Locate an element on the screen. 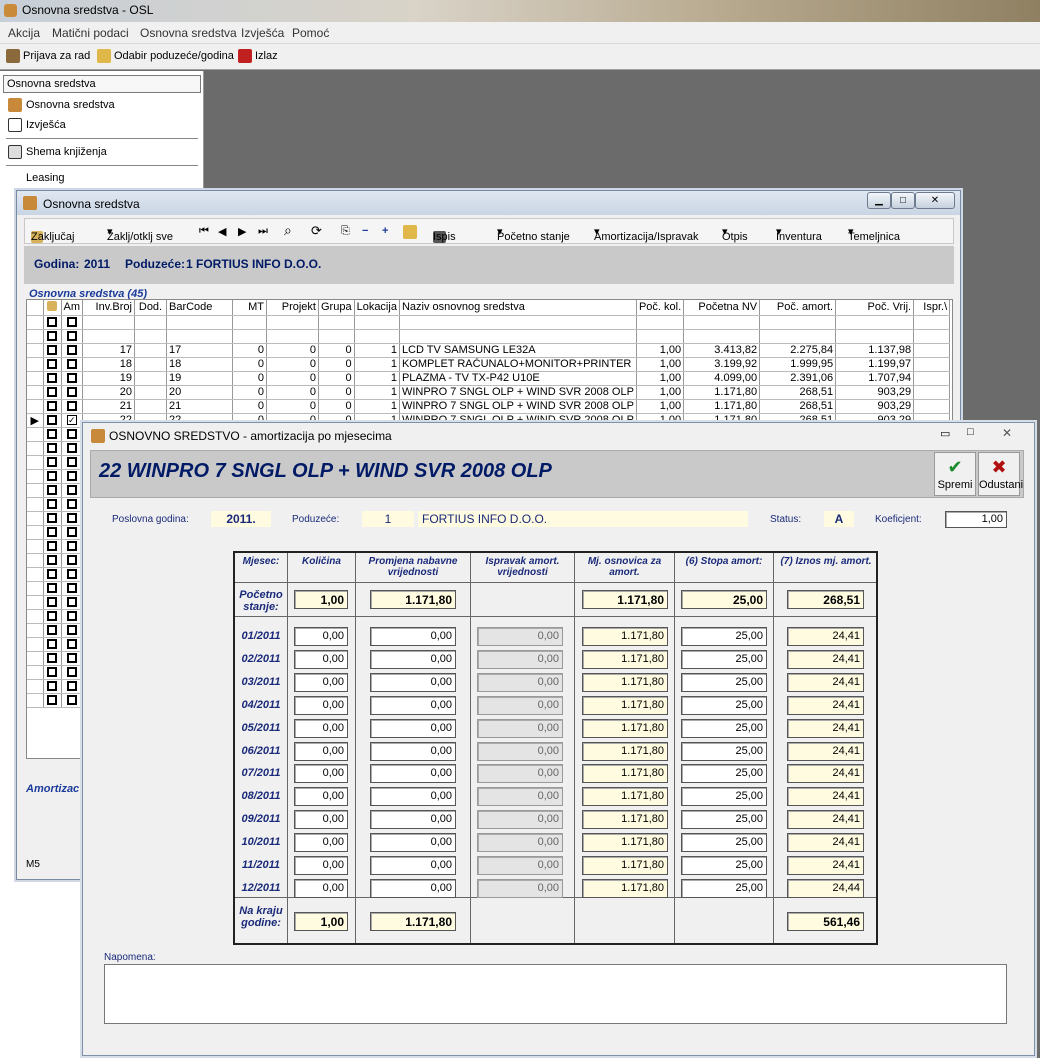 This screenshot has height=1058, width=1040. menu-izvjesca: Izvješća is located at coordinates (262, 33).